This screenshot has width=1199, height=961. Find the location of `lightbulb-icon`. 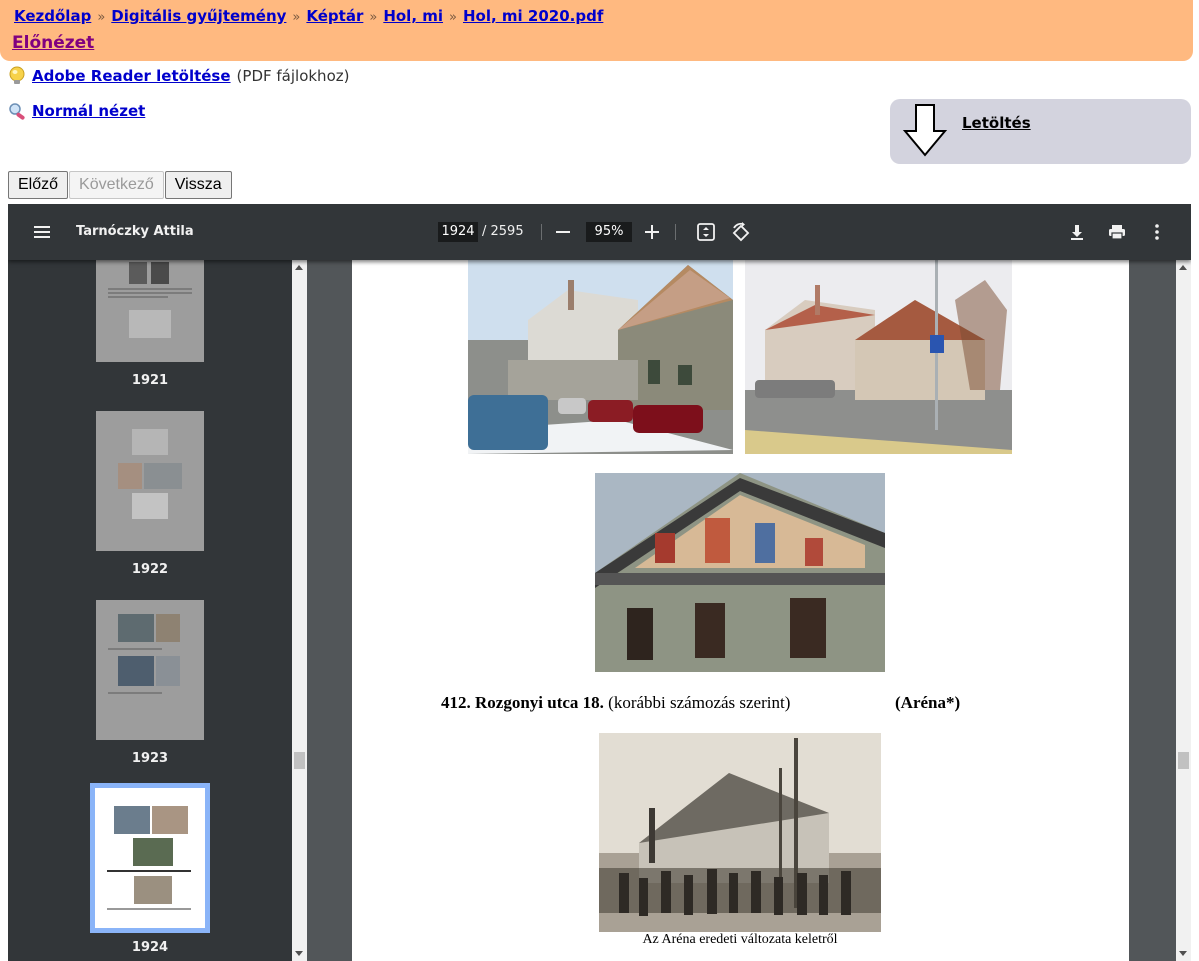

lightbulb-icon is located at coordinates (17, 76).